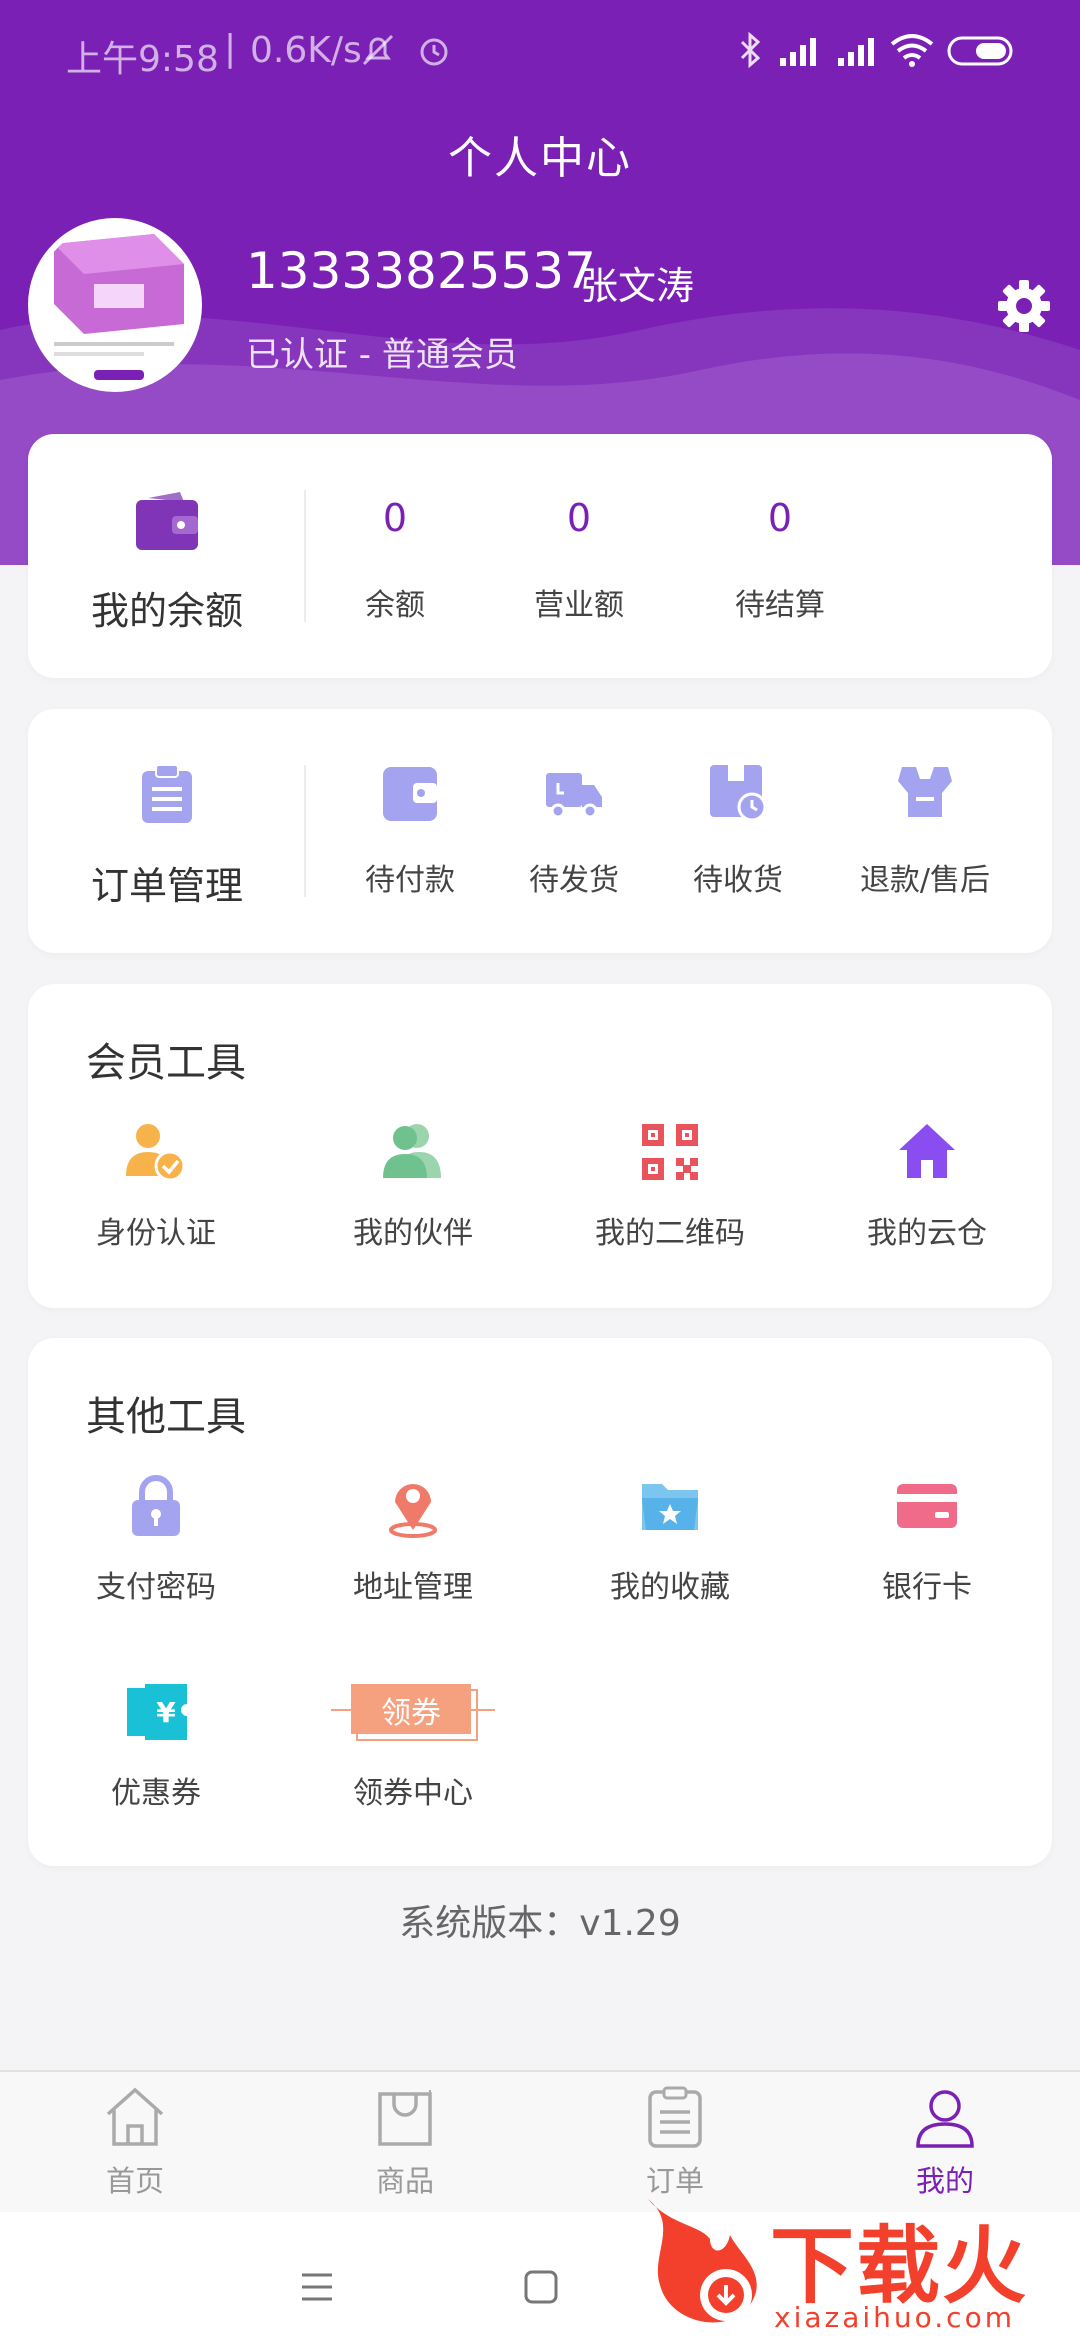 The width and height of the screenshot is (1080, 2340). Describe the element at coordinates (382, 355) in the screenshot. I see `member-status: 已认证 - 普通会员` at that location.